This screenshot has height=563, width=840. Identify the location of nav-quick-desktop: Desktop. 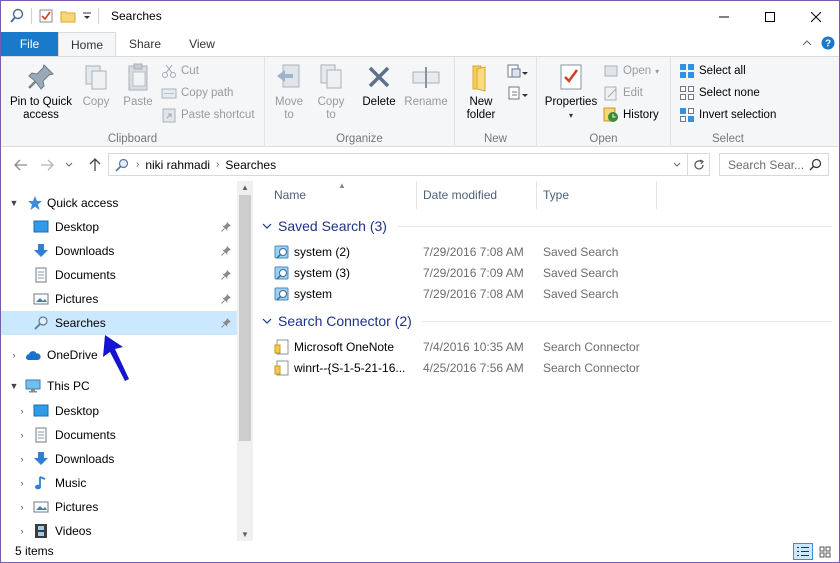
(119, 227).